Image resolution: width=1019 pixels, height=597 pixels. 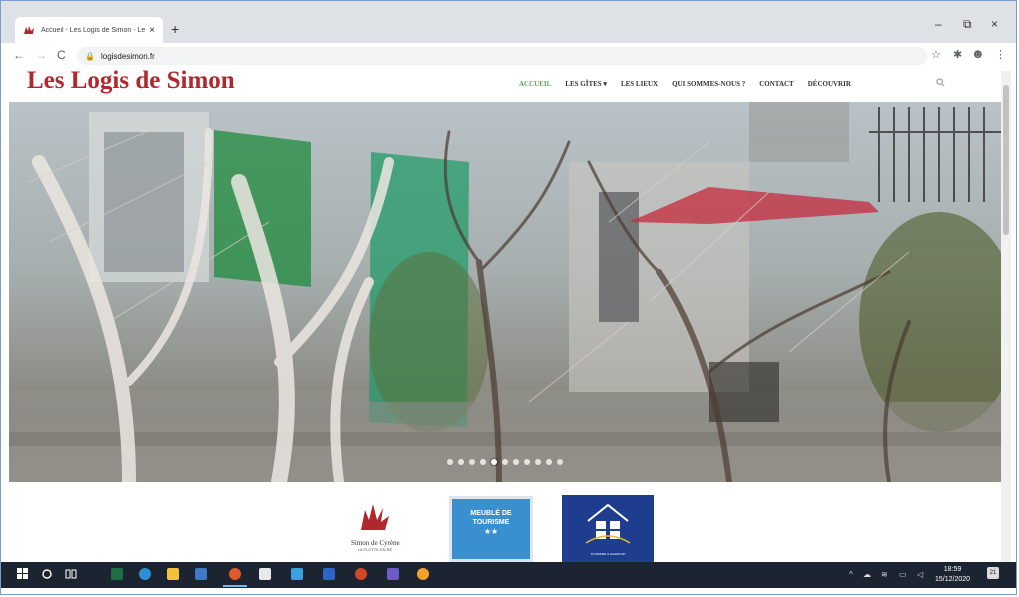 What do you see at coordinates (1006, 316) in the screenshot?
I see `page-scrollbar` at bounding box center [1006, 316].